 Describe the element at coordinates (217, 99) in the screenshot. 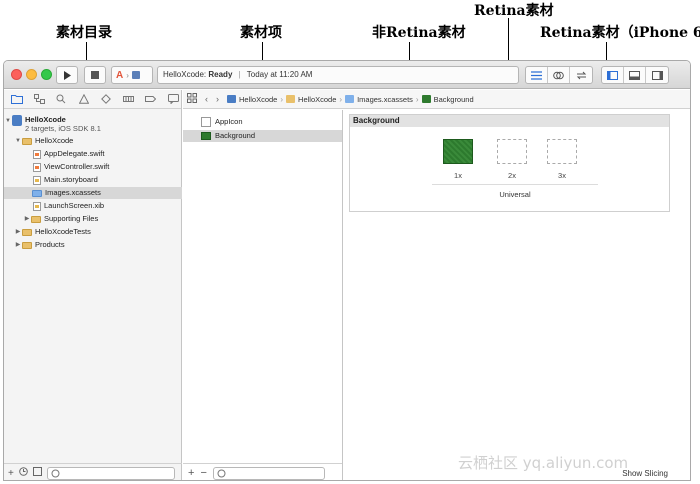

I see `forward-arrow-icon: ›` at that location.